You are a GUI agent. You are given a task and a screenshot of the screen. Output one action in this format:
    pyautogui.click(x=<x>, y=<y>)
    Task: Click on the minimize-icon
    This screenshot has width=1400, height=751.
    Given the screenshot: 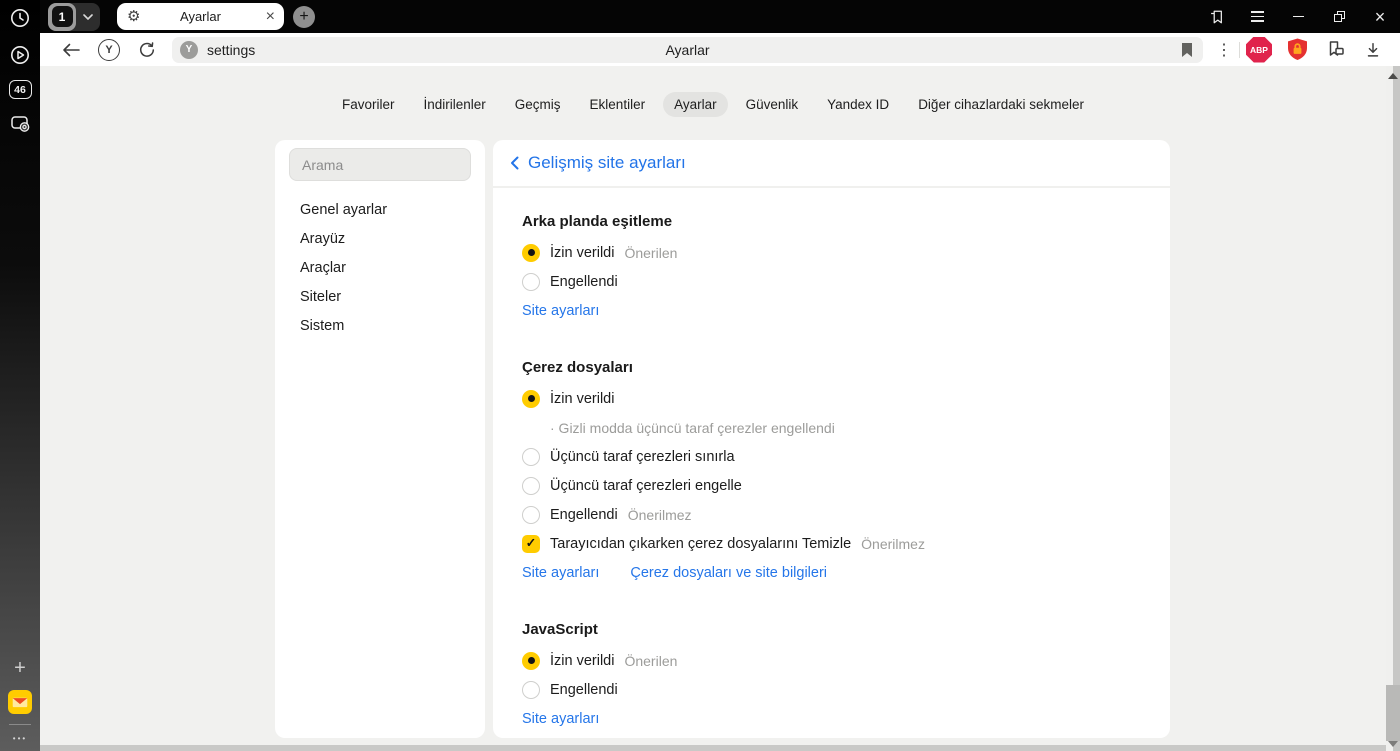 What is the action you would take?
    pyautogui.click(x=1298, y=17)
    